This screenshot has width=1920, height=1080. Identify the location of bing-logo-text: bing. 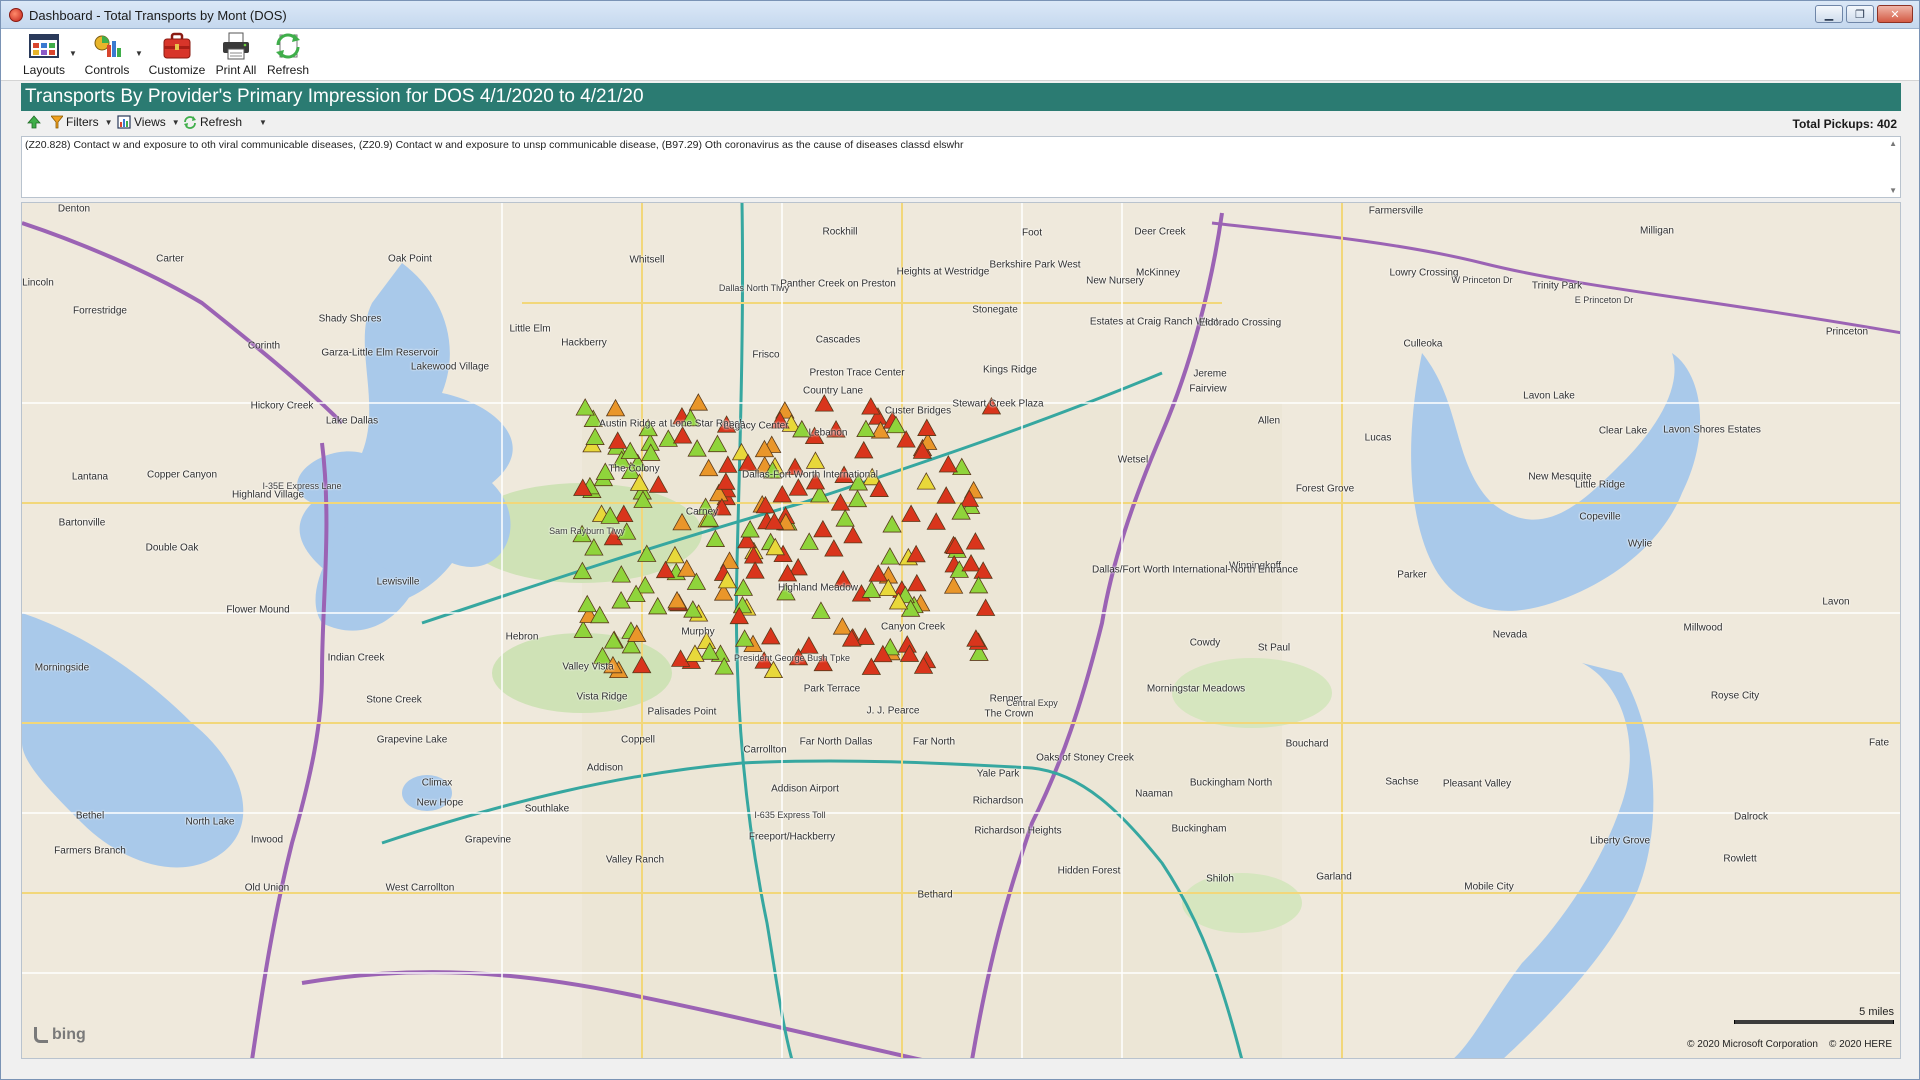
(69, 1034).